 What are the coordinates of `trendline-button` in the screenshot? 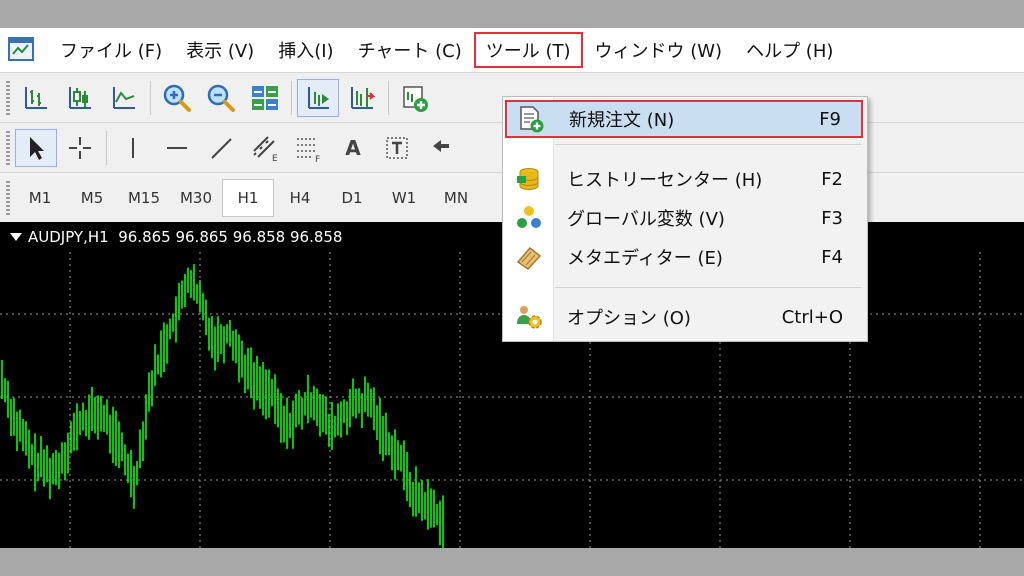 It's located at (221, 148).